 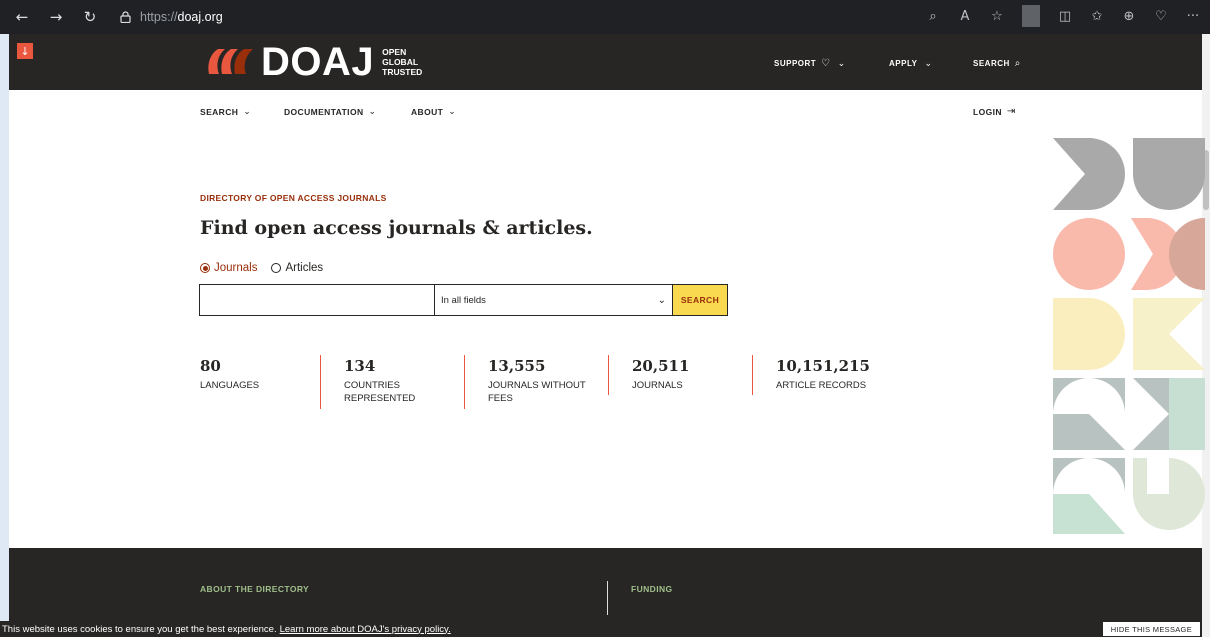 I want to click on browser-toolbar: ← → ↻ https://doaj.org ⌕ A ☆ ◫ ✩ ⊕ ♡ ···, so click(x=605, y=17).